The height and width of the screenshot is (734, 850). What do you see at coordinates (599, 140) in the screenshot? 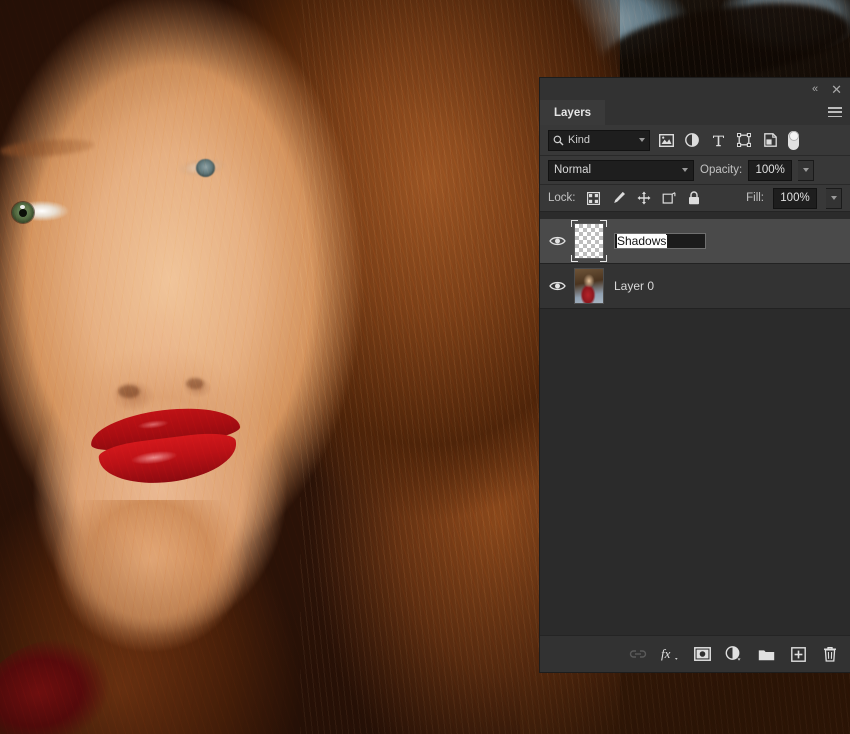
I see `filter-kind-select: Kind` at bounding box center [599, 140].